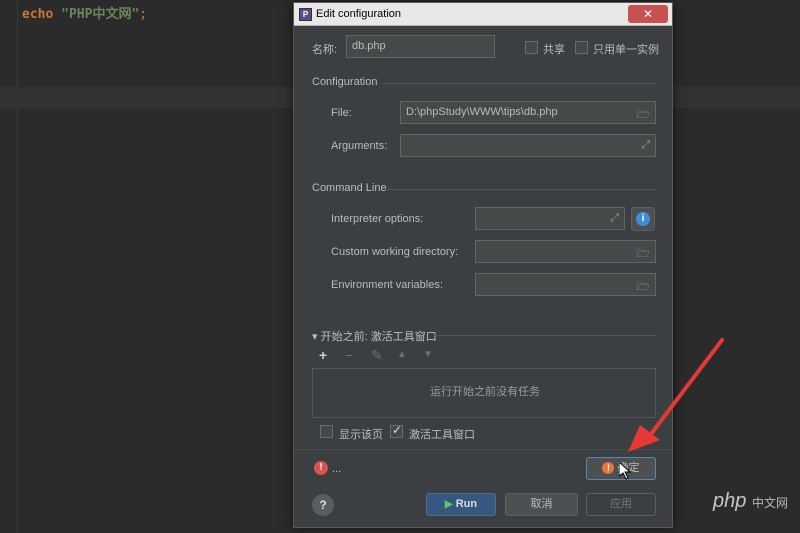 The height and width of the screenshot is (533, 800). What do you see at coordinates (345, 82) in the screenshot?
I see `configuration-section-title: Configuration` at bounding box center [345, 82].